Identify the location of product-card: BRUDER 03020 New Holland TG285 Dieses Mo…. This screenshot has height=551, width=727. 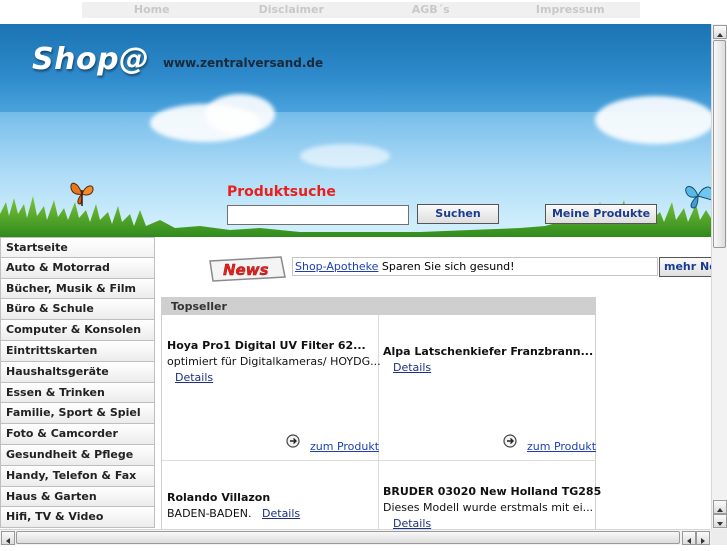
(490, 495).